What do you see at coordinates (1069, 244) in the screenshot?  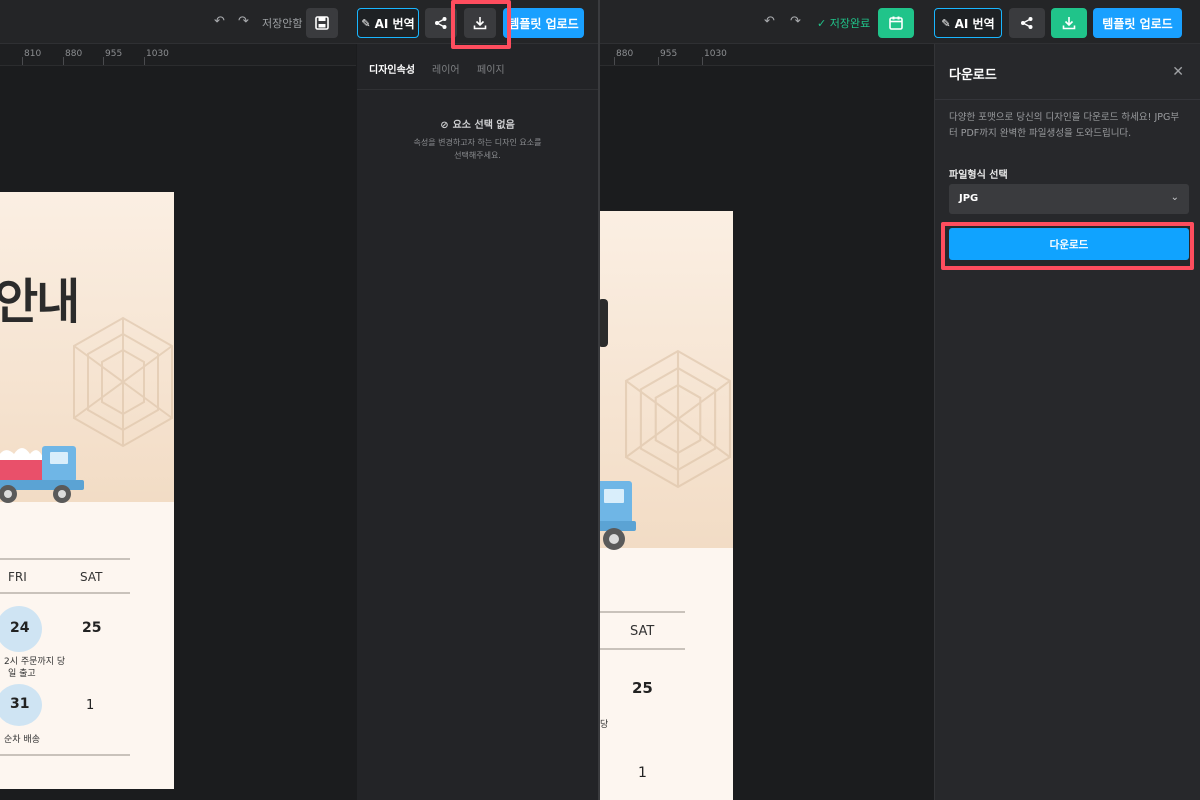 I see `download-submit-button: 다운로드` at bounding box center [1069, 244].